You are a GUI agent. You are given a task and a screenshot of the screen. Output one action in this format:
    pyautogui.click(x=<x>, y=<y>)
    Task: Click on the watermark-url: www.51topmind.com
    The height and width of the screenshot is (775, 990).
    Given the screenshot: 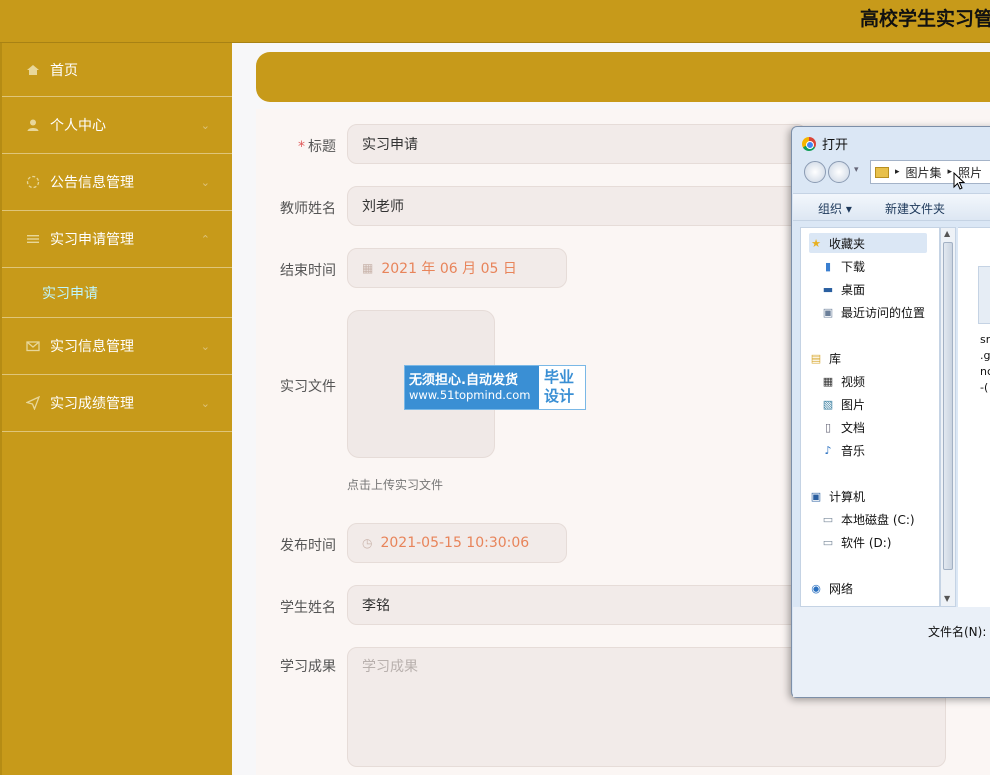 What is the action you would take?
    pyautogui.click(x=470, y=395)
    